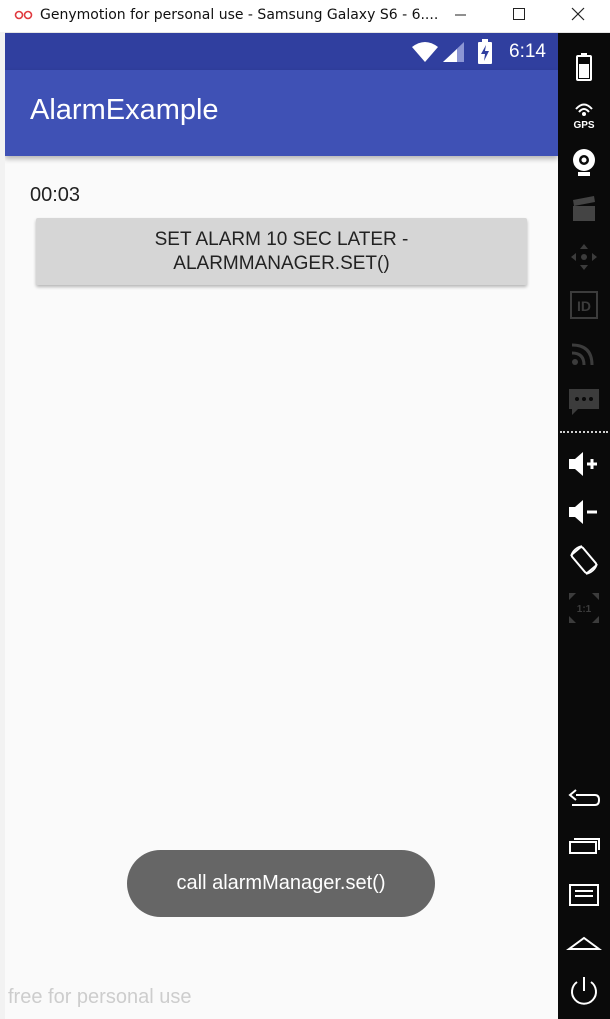 This screenshot has height=1019, width=610. I want to click on id-icon: ID, so click(584, 305).